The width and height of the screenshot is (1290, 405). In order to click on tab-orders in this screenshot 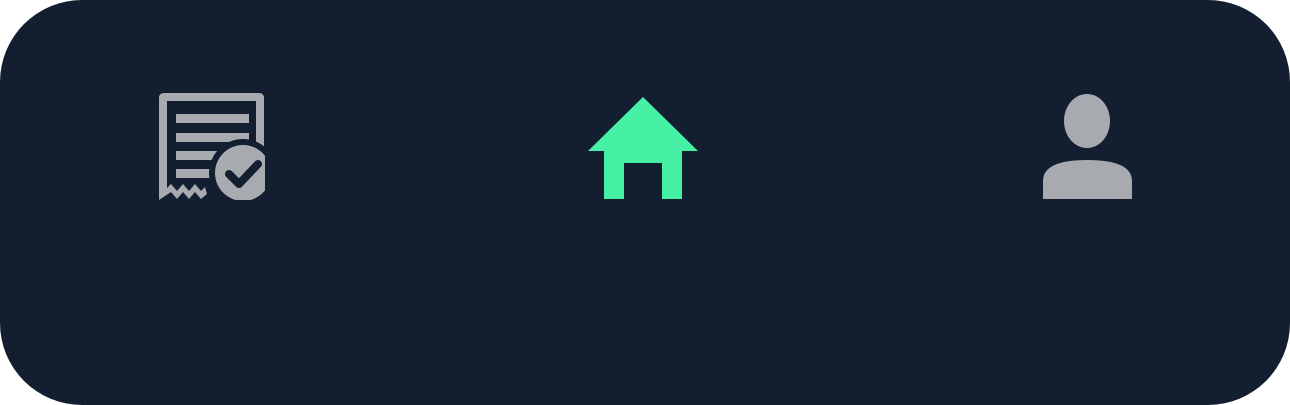, I will do `click(205, 140)`.